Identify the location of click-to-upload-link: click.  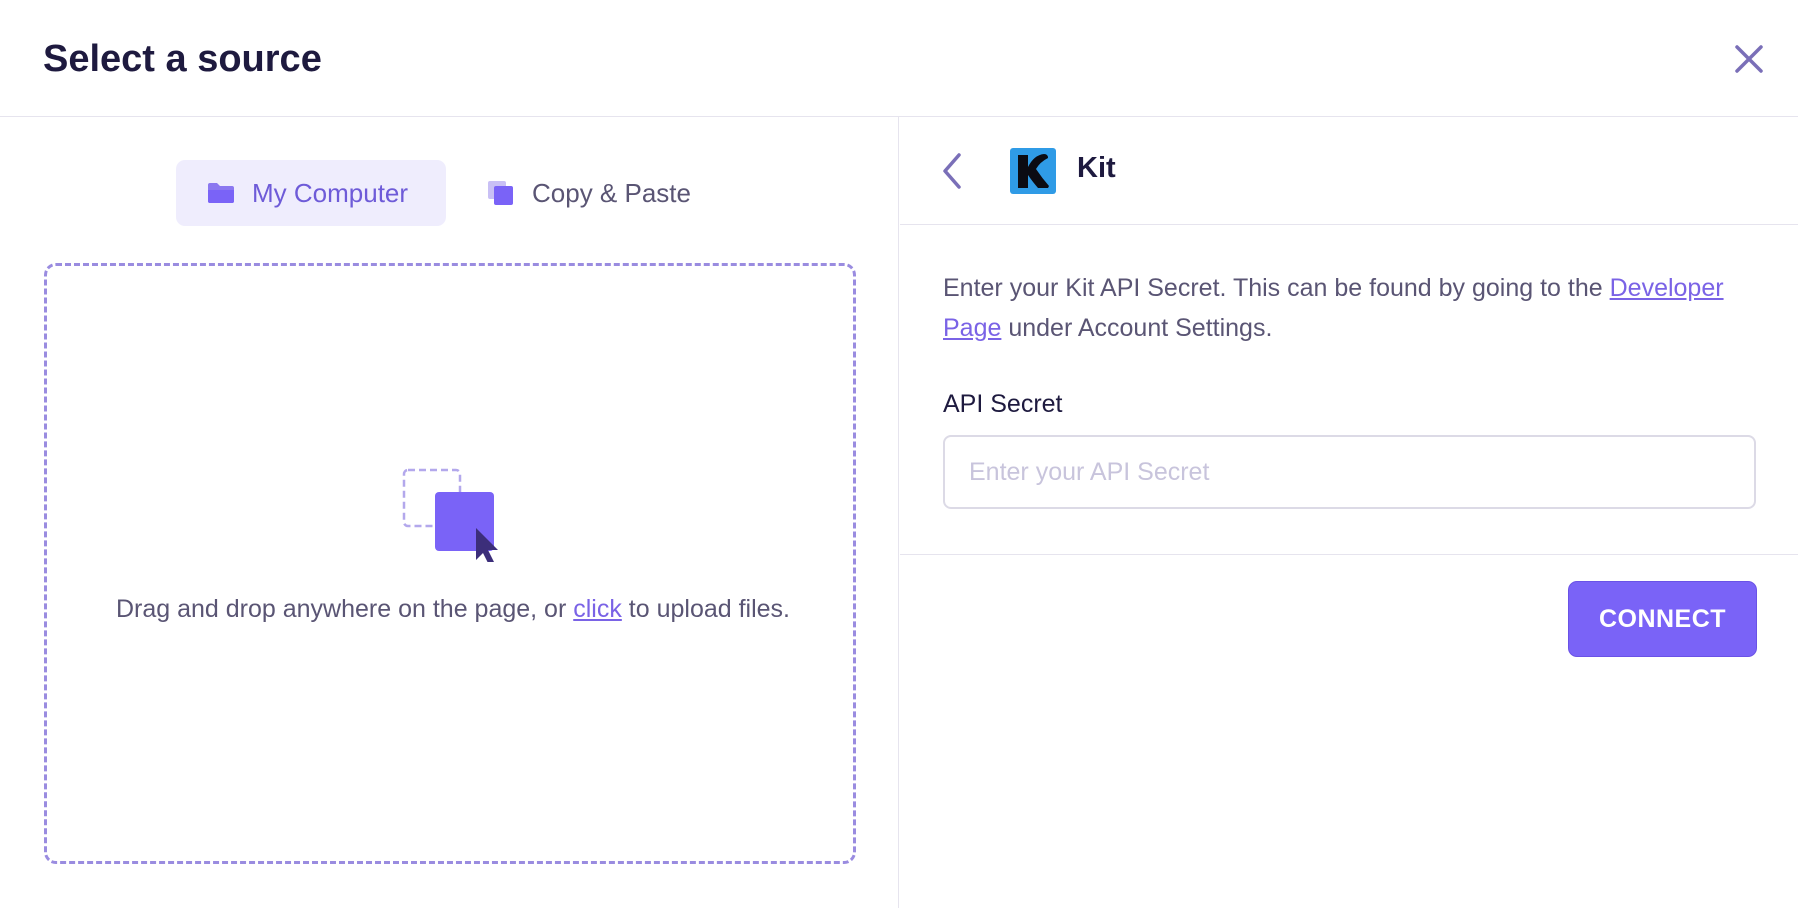
(597, 609).